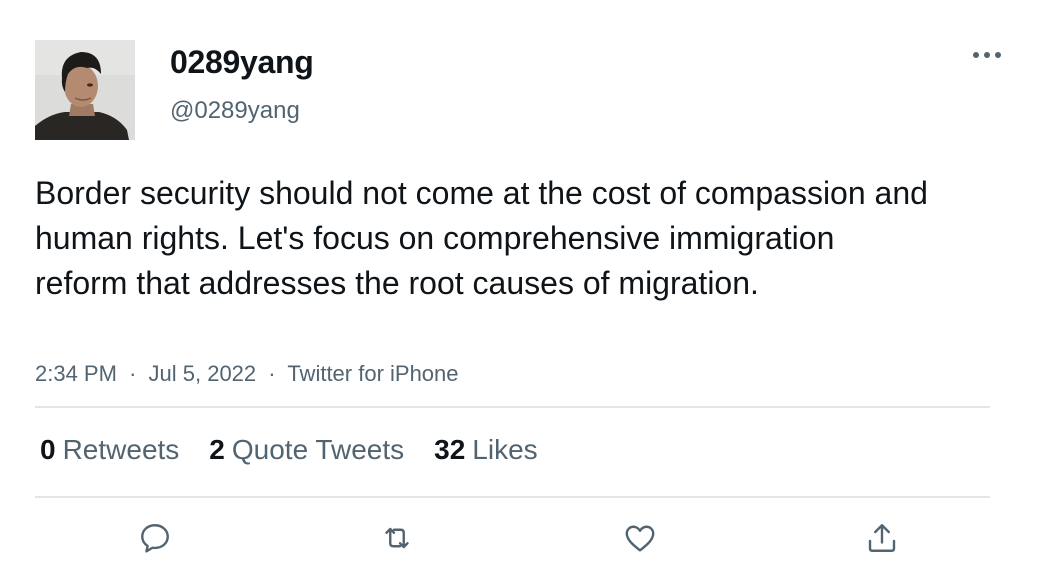 The height and width of the screenshot is (570, 1050). I want to click on quote-tweets-count: 2, so click(217, 449).